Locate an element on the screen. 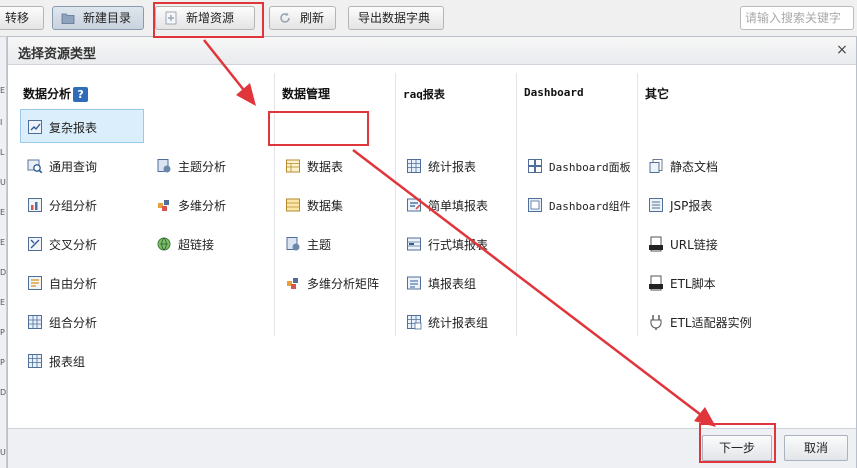  hyperlink-icon is located at coordinates (164, 244).